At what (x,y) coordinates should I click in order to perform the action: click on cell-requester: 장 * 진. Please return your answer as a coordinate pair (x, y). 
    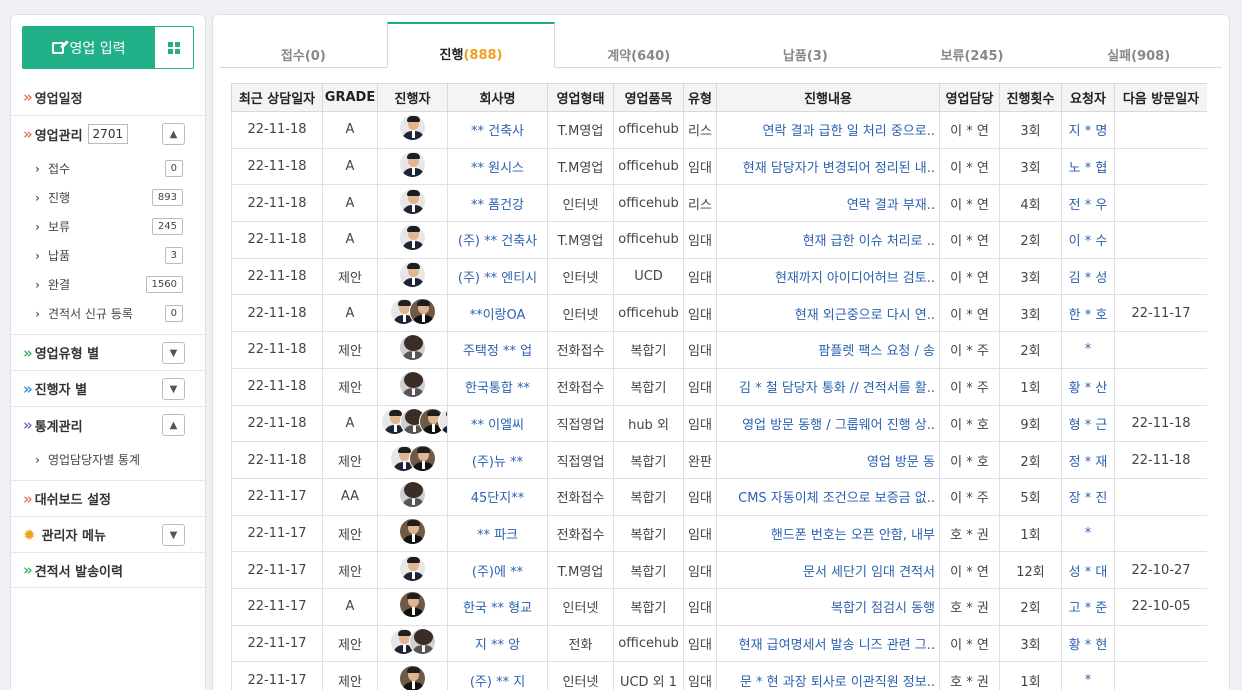
    Looking at the image, I should click on (1088, 496).